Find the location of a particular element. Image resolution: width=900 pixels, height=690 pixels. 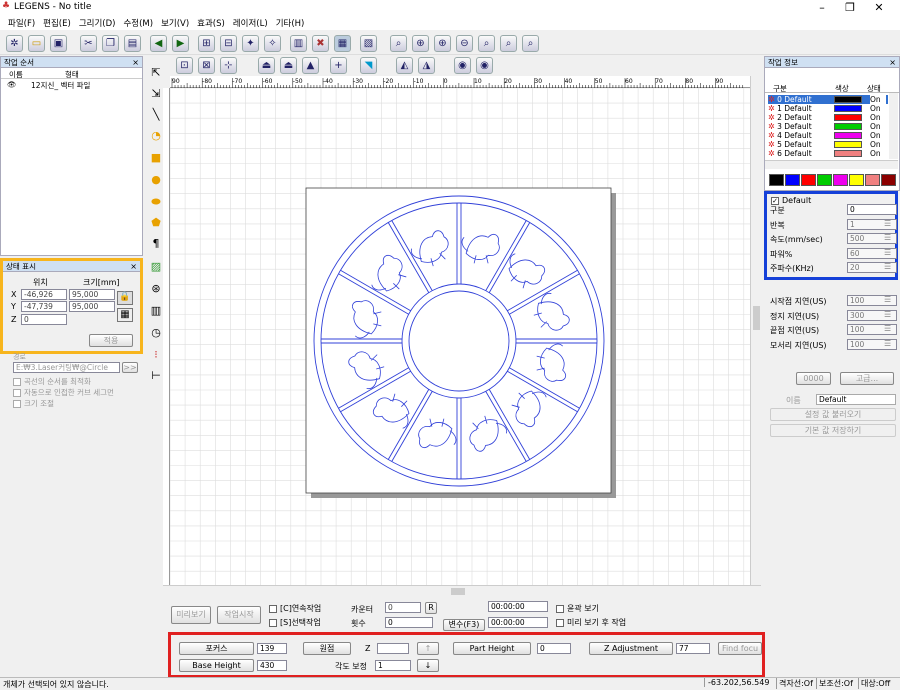

menu-laser: 레이저(L) is located at coordinates (250, 23).